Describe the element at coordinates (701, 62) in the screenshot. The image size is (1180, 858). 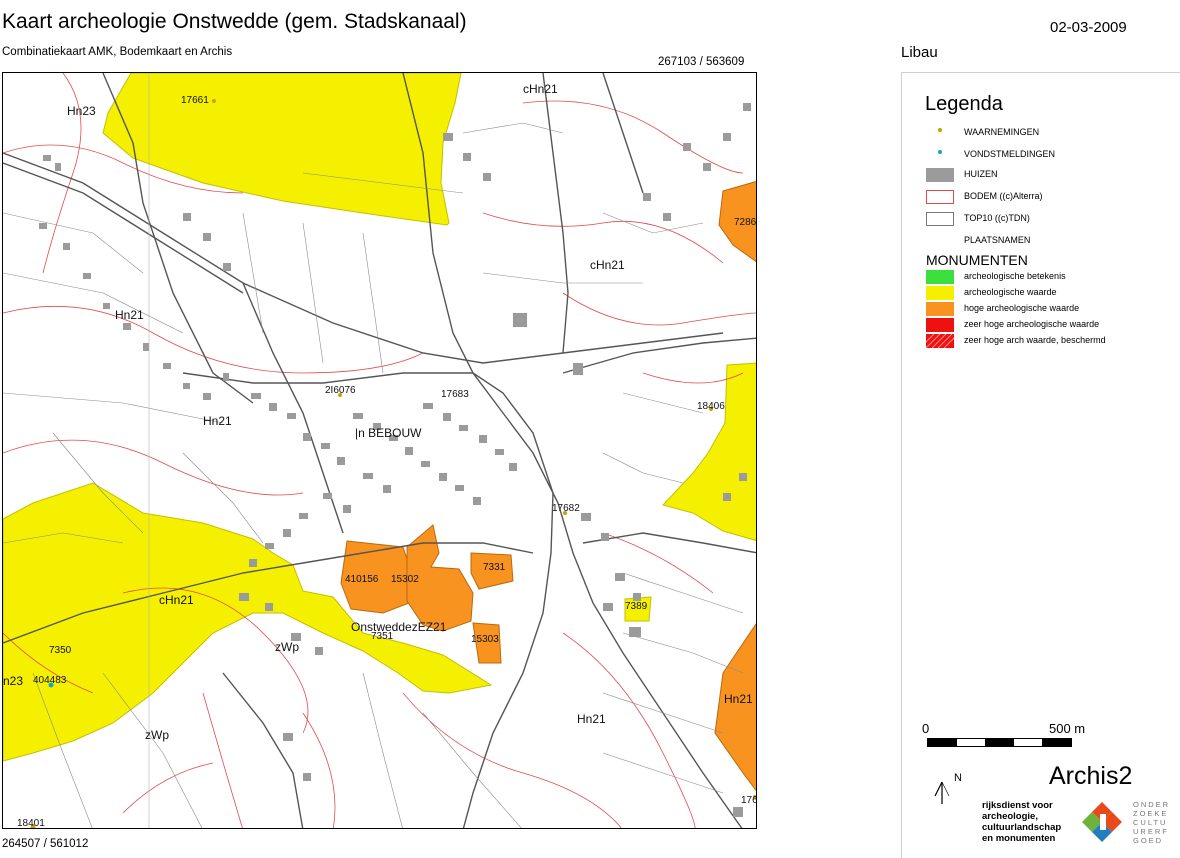
I see `coordinate-top-right: 267103 / 563609` at that location.